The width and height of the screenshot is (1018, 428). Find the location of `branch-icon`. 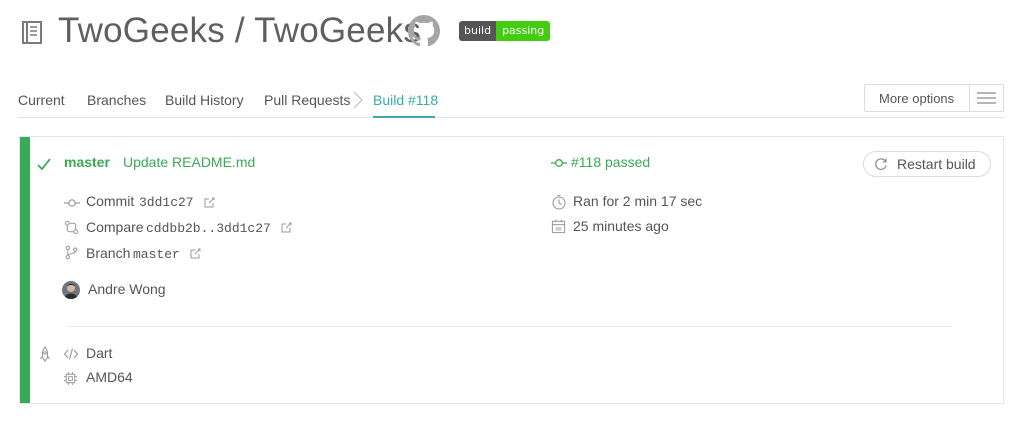

branch-icon is located at coordinates (71, 252).